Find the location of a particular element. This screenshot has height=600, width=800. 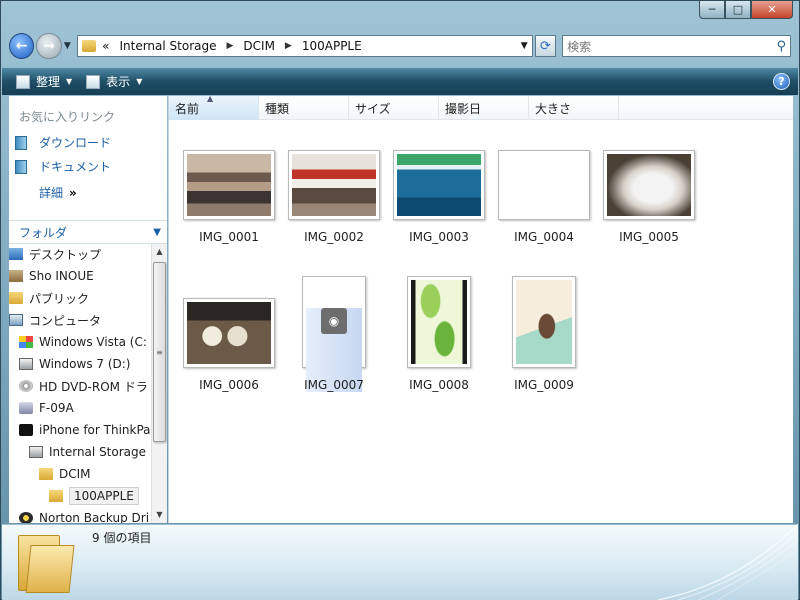

favorite-downloads: ダウンロード is located at coordinates (63, 142).